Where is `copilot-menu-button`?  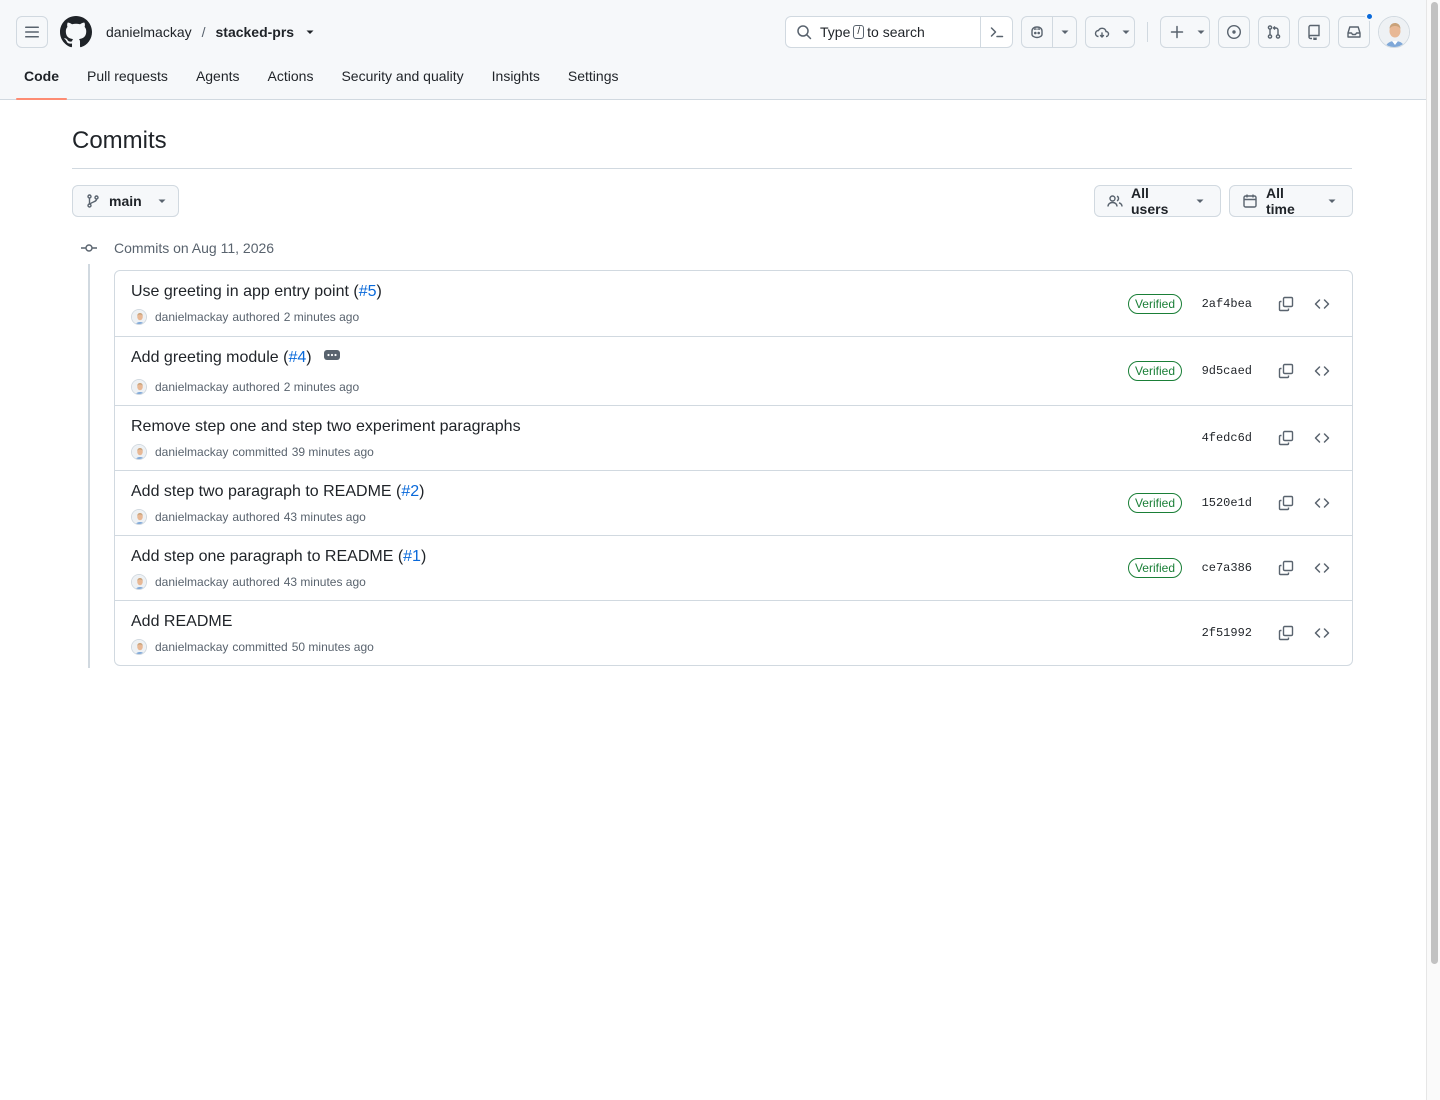 copilot-menu-button is located at coordinates (1064, 32).